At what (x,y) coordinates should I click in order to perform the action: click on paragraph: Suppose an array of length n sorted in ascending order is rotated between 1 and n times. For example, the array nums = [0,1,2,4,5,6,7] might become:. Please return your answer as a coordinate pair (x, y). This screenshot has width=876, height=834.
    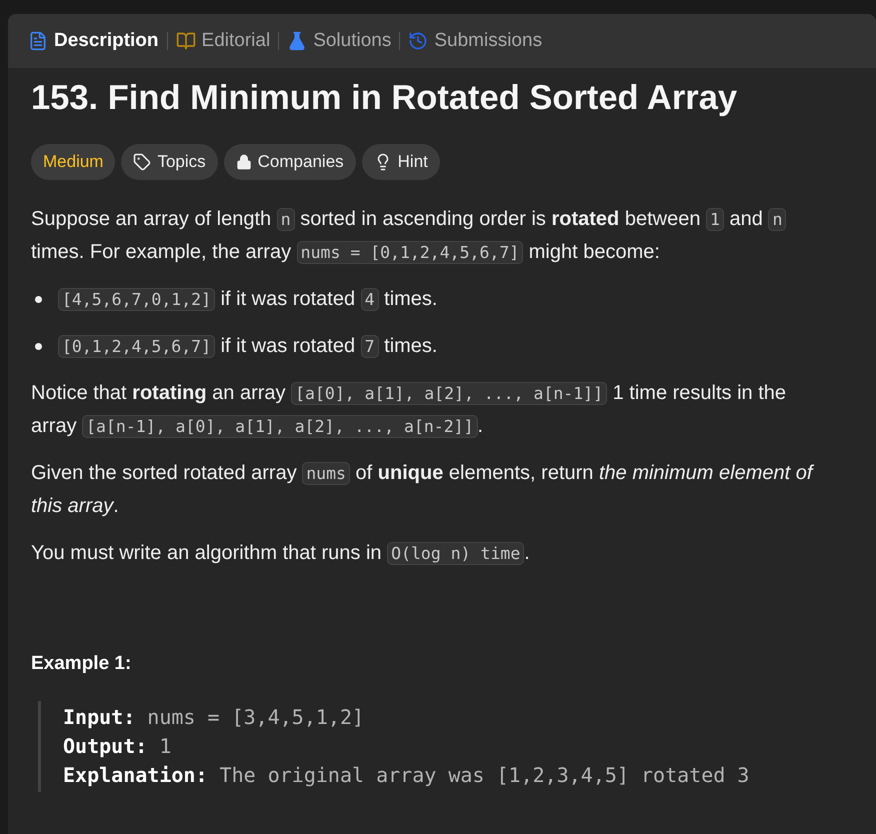
    Looking at the image, I should click on (432, 236).